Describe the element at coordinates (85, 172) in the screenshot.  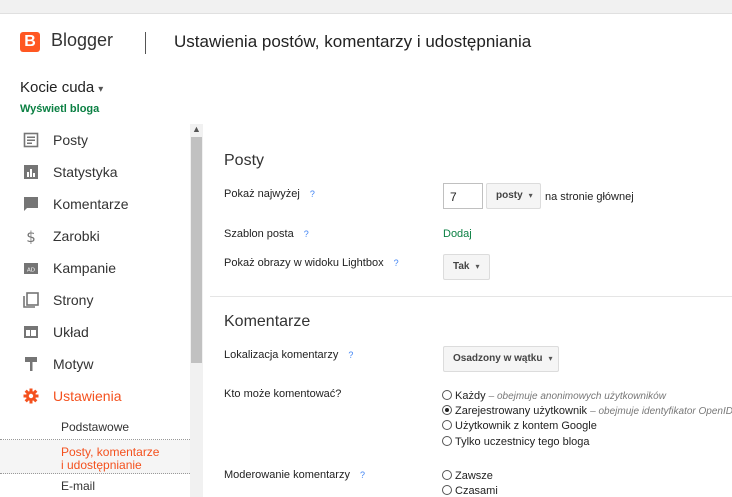
I see `sidebar-item-label: Statystyka` at that location.